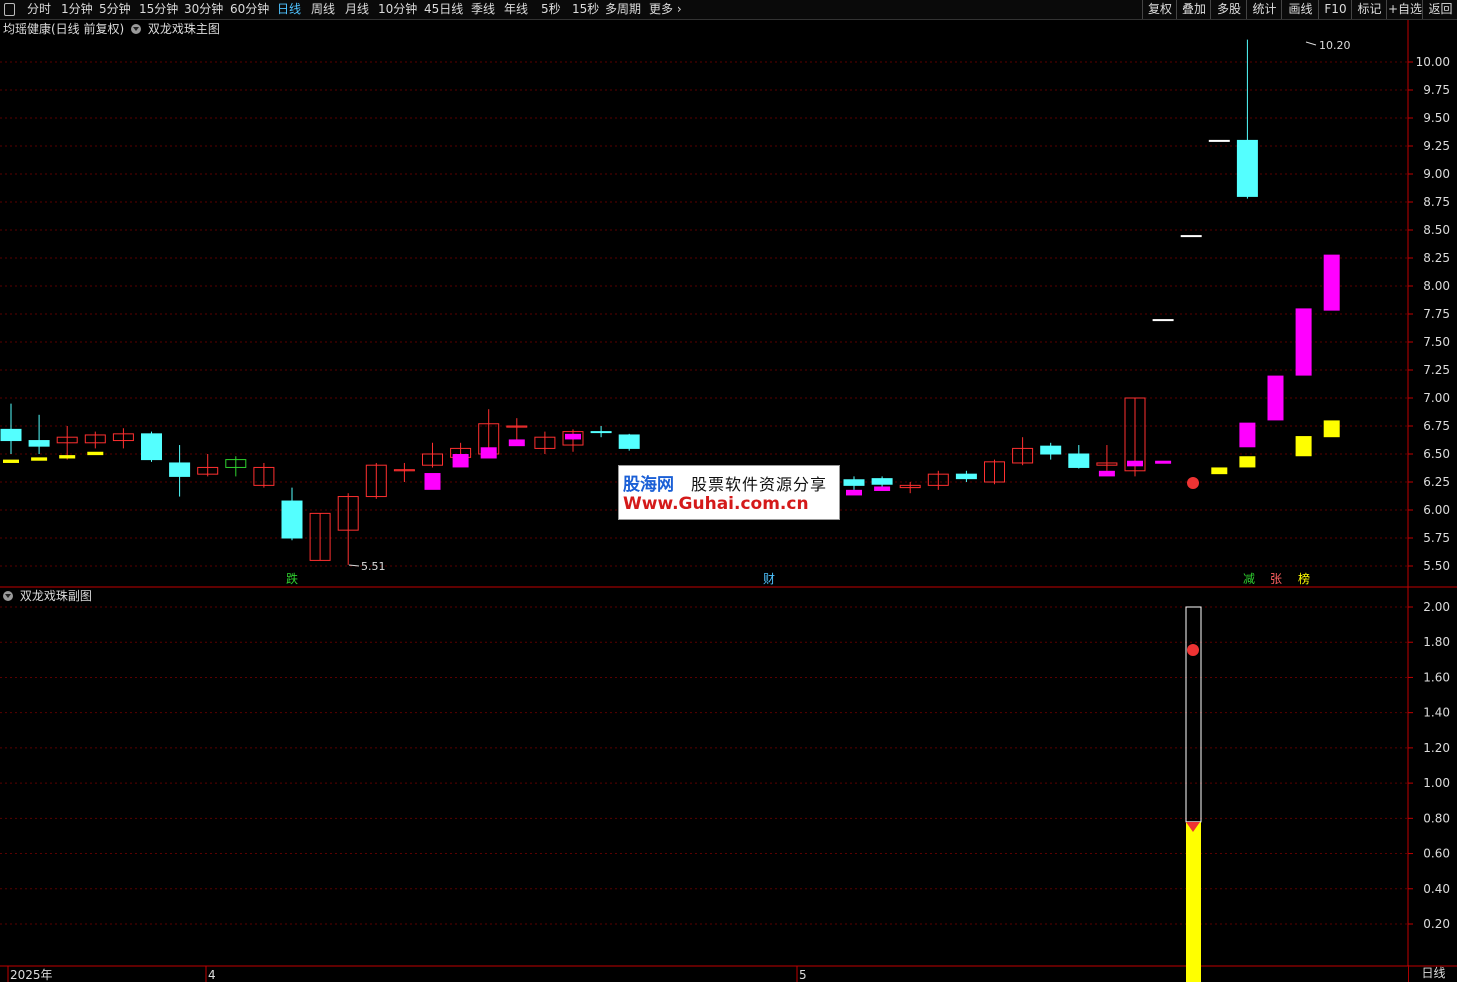  Describe the element at coordinates (1436, 607) in the screenshot. I see `sub-y-tick-label: 2.00` at that location.